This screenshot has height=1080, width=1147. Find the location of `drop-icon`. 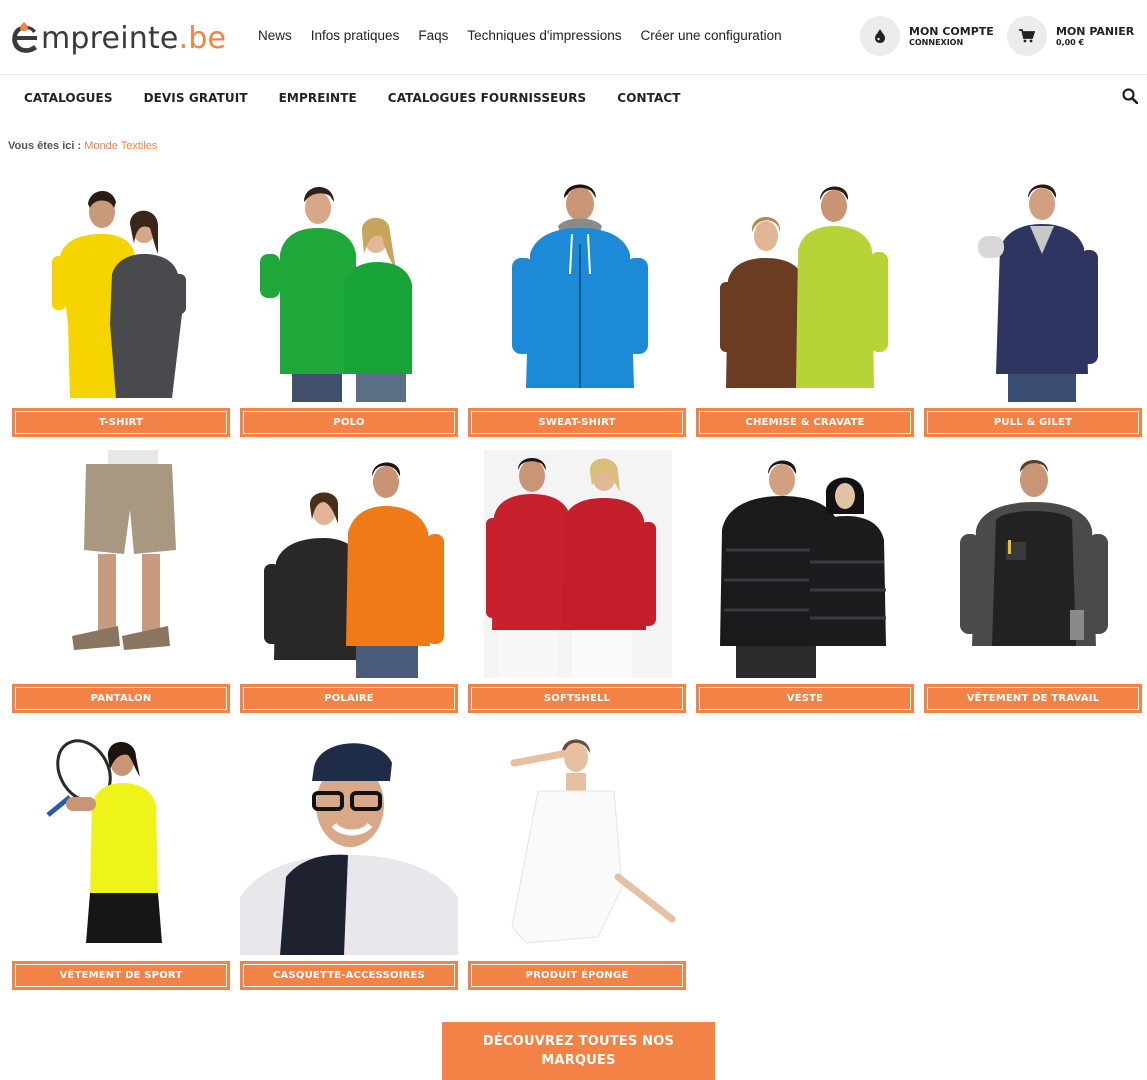

drop-icon is located at coordinates (880, 36).